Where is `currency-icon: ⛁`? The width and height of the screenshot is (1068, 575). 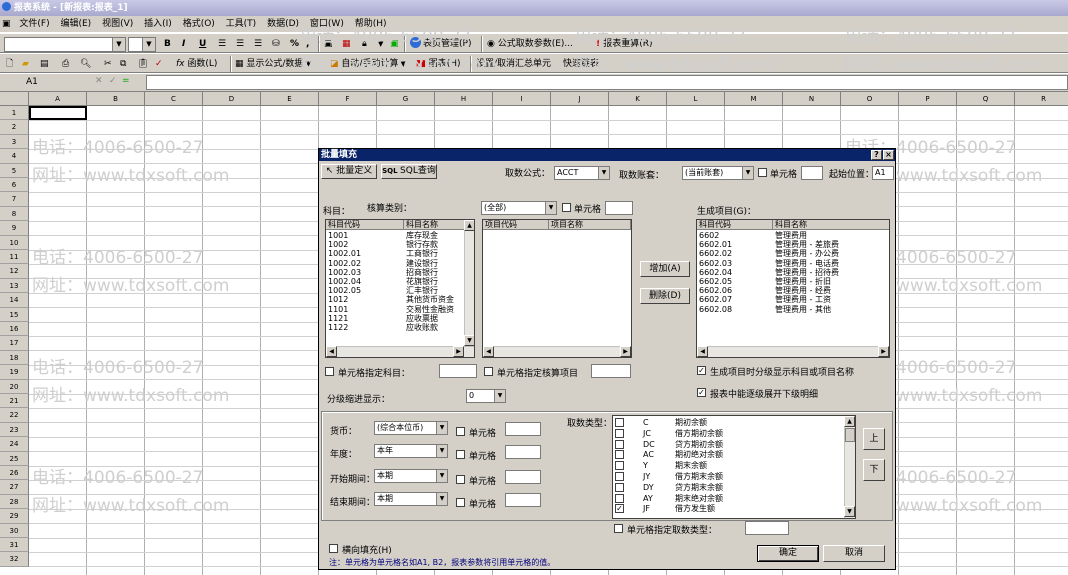 currency-icon: ⛁ is located at coordinates (276, 44).